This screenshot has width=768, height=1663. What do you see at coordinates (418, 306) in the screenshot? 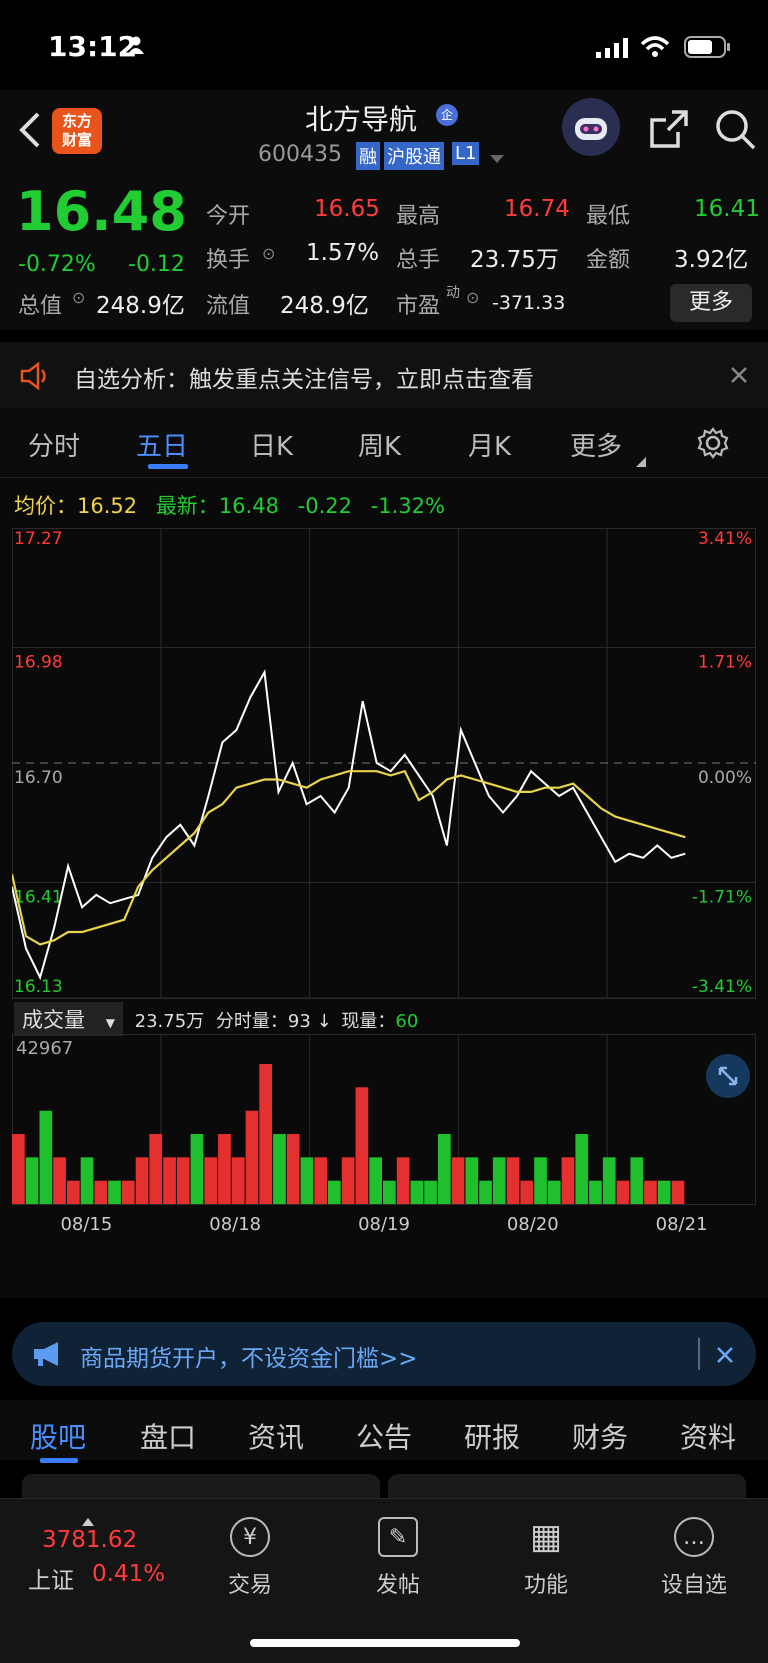
I see `pe-label: 市盈` at bounding box center [418, 306].